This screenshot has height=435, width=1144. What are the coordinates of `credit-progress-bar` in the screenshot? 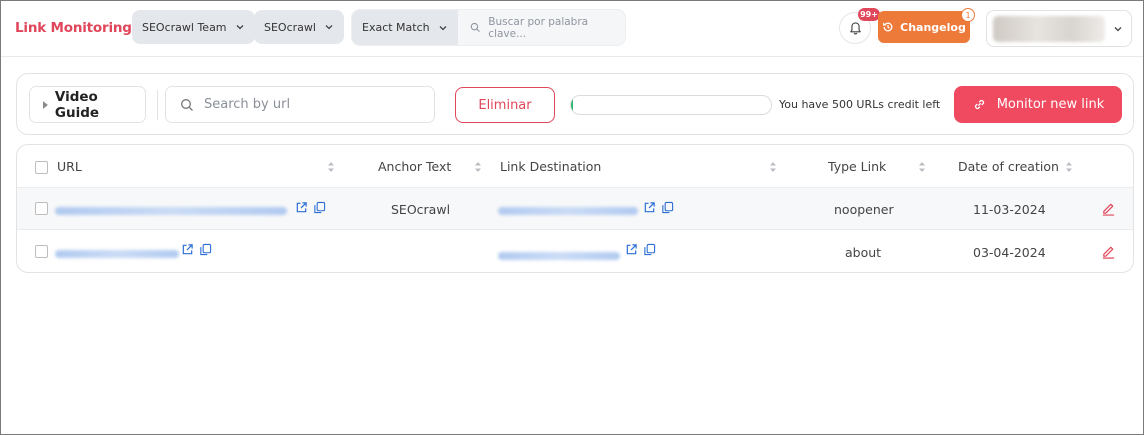 It's located at (671, 105).